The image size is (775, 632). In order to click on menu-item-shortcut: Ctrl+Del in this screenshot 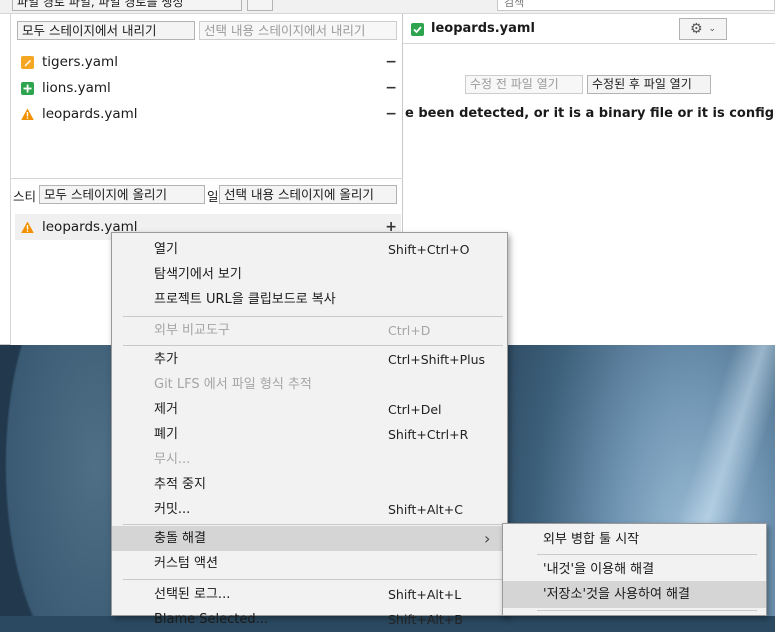, I will do `click(415, 409)`.